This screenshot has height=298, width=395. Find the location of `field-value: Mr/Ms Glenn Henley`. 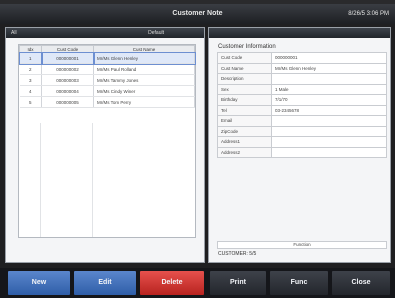

field-value: Mr/Ms Glenn Henley is located at coordinates (329, 68).